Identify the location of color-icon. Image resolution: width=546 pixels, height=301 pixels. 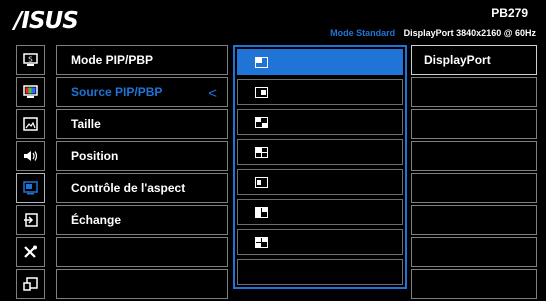
(30, 91).